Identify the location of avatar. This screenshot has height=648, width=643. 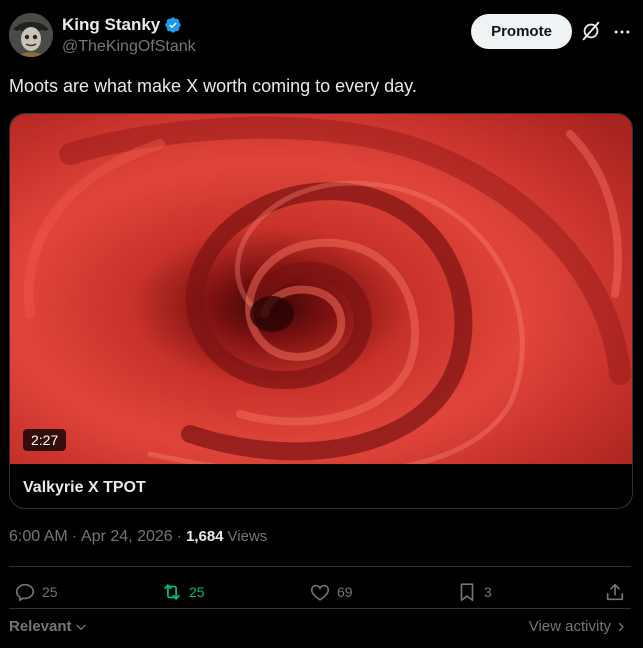
(31, 35).